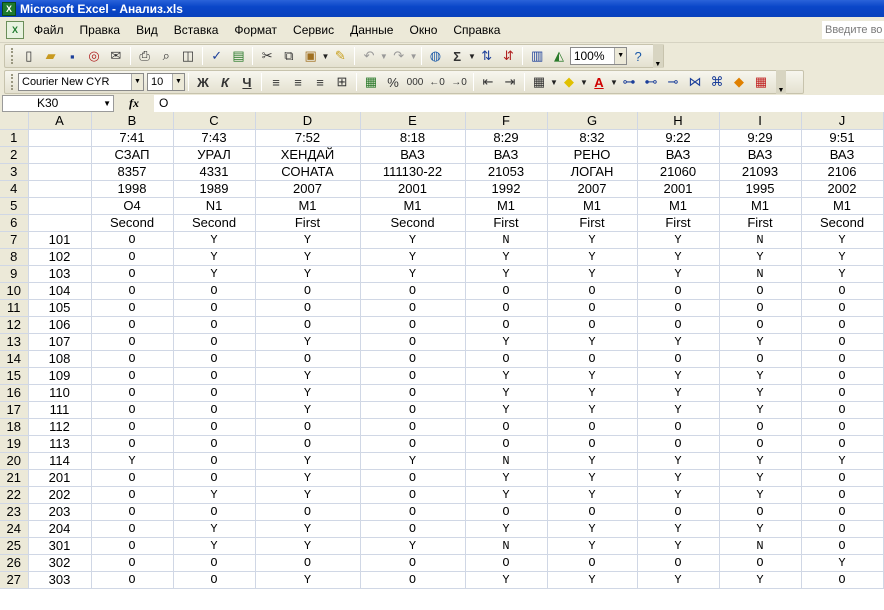 The image size is (884, 610). Describe the element at coordinates (506, 121) in the screenshot. I see `column-header: F` at that location.